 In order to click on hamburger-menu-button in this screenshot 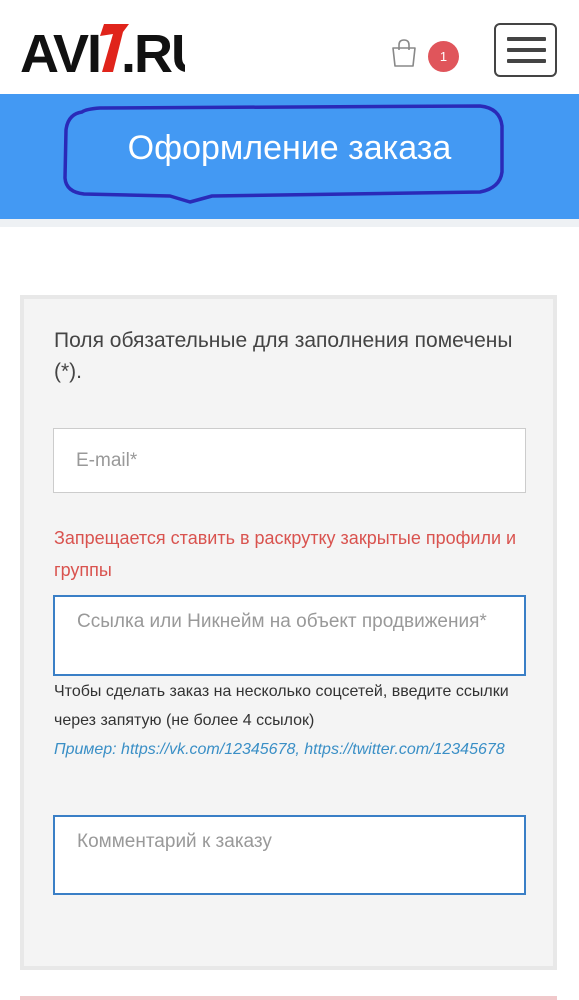, I will do `click(525, 50)`.